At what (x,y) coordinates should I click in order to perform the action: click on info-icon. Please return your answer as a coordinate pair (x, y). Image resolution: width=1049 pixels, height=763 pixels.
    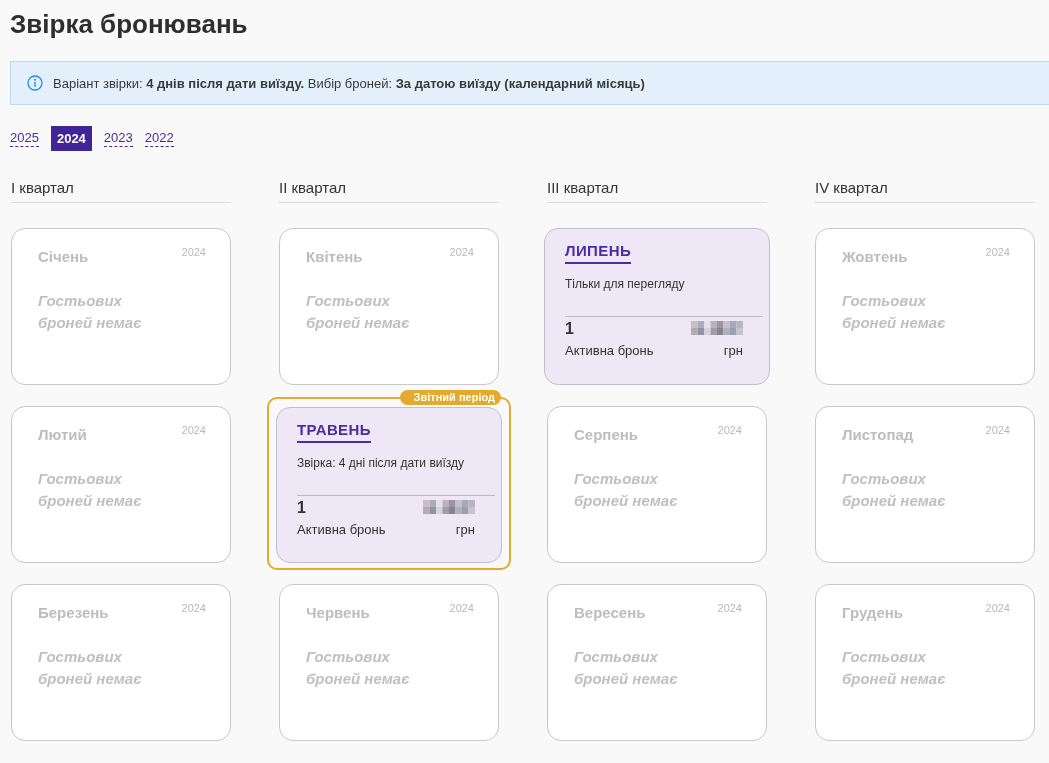
    Looking at the image, I should click on (35, 83).